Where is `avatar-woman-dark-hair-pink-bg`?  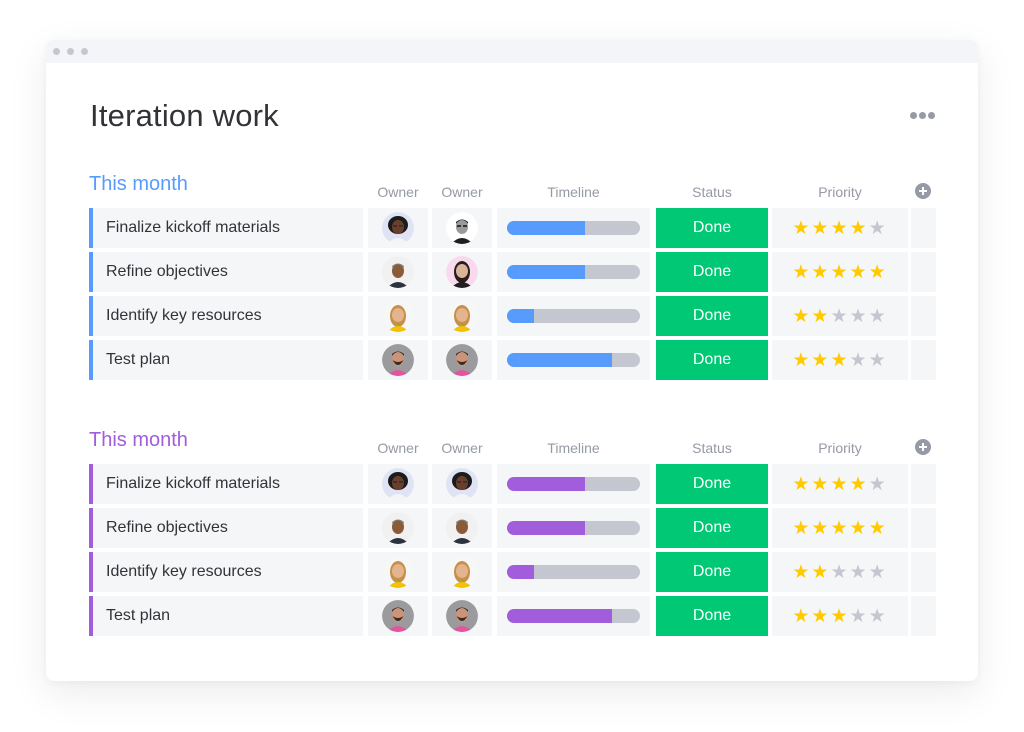
avatar-woman-dark-hair-pink-bg is located at coordinates (462, 272).